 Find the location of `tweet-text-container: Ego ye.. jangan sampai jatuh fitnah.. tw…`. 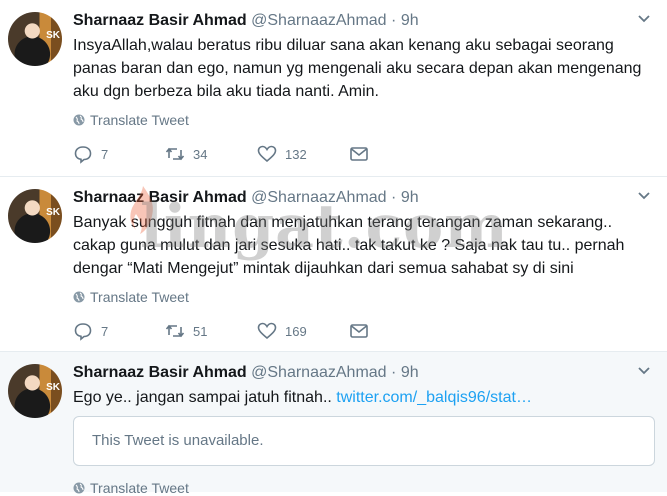

tweet-text-container: Ego ye.. jangan sampai jatuh fitnah.. tw… is located at coordinates (358, 397).